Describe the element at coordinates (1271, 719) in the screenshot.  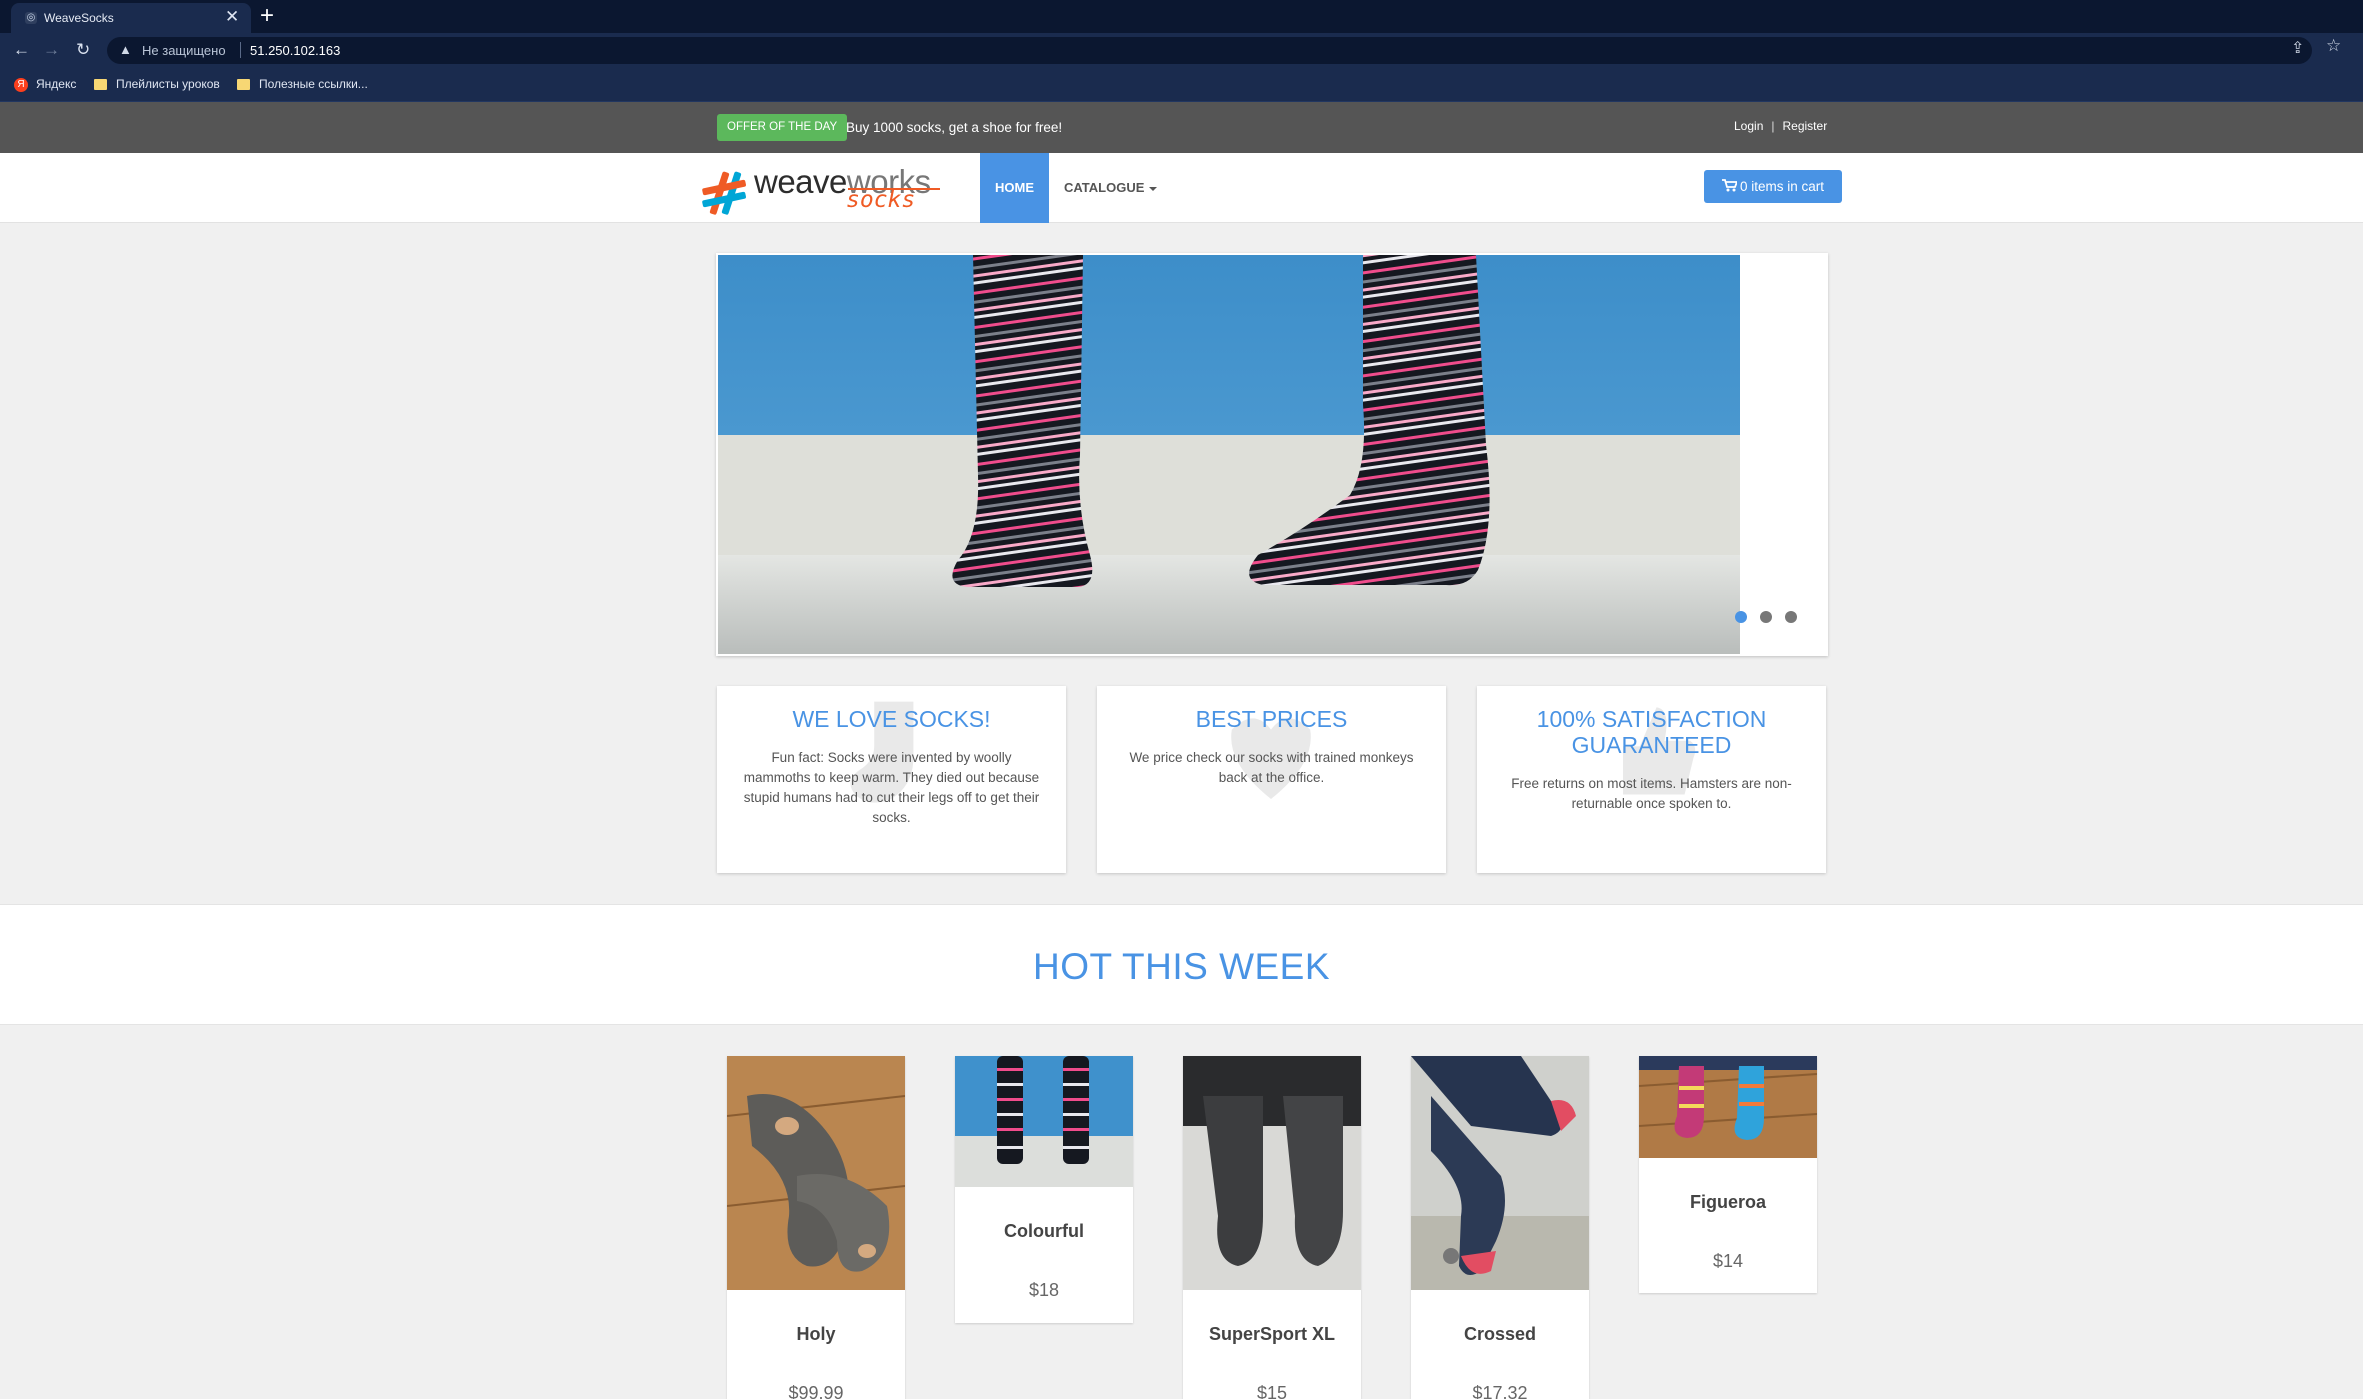
I see `feature-title: BEST PRICES` at that location.